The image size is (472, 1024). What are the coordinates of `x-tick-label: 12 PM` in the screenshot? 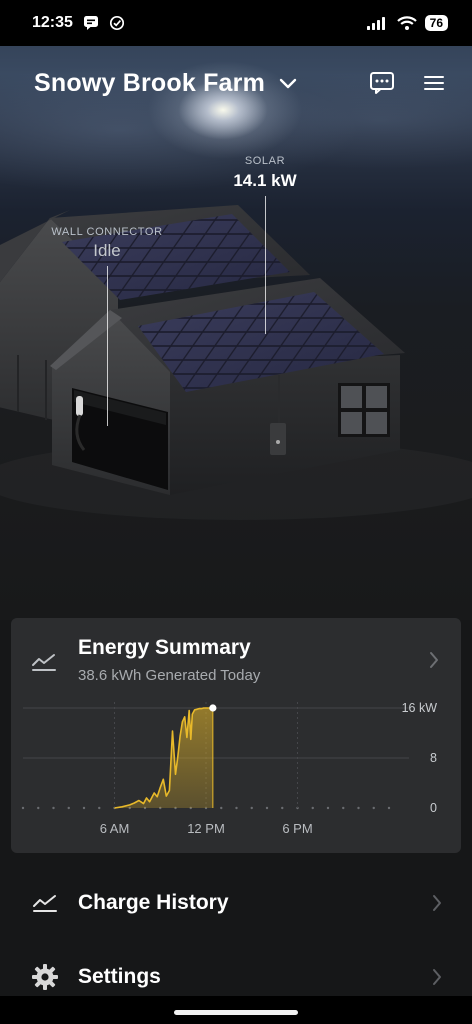 It's located at (206, 828).